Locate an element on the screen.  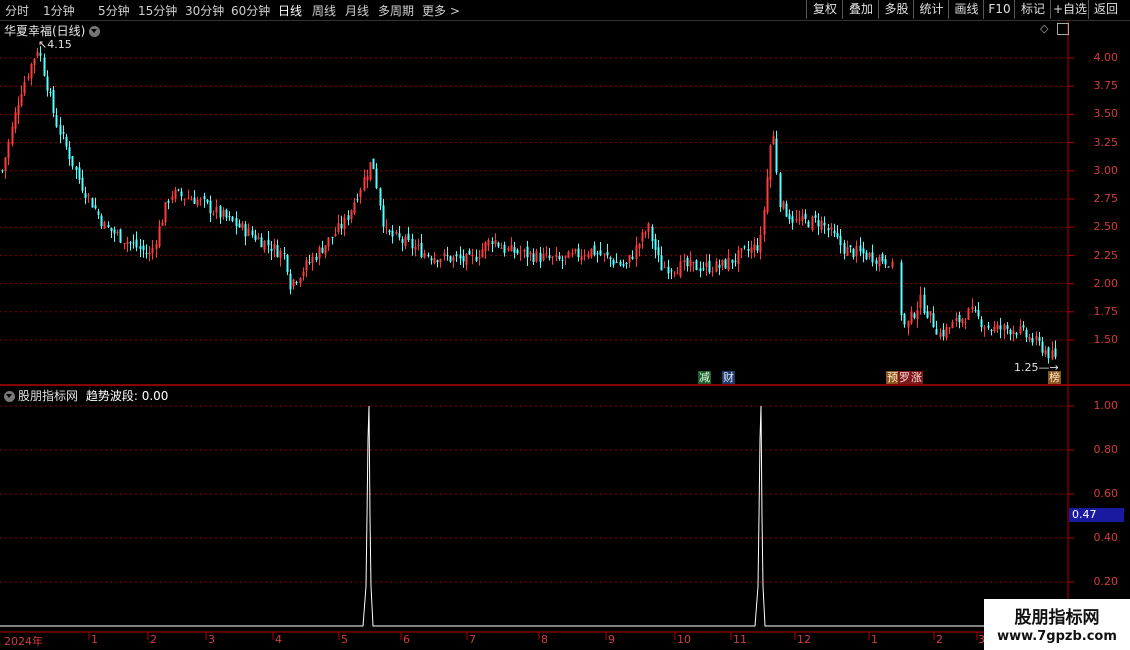
y-tick-200: 2.00 is located at coordinates (1106, 283).